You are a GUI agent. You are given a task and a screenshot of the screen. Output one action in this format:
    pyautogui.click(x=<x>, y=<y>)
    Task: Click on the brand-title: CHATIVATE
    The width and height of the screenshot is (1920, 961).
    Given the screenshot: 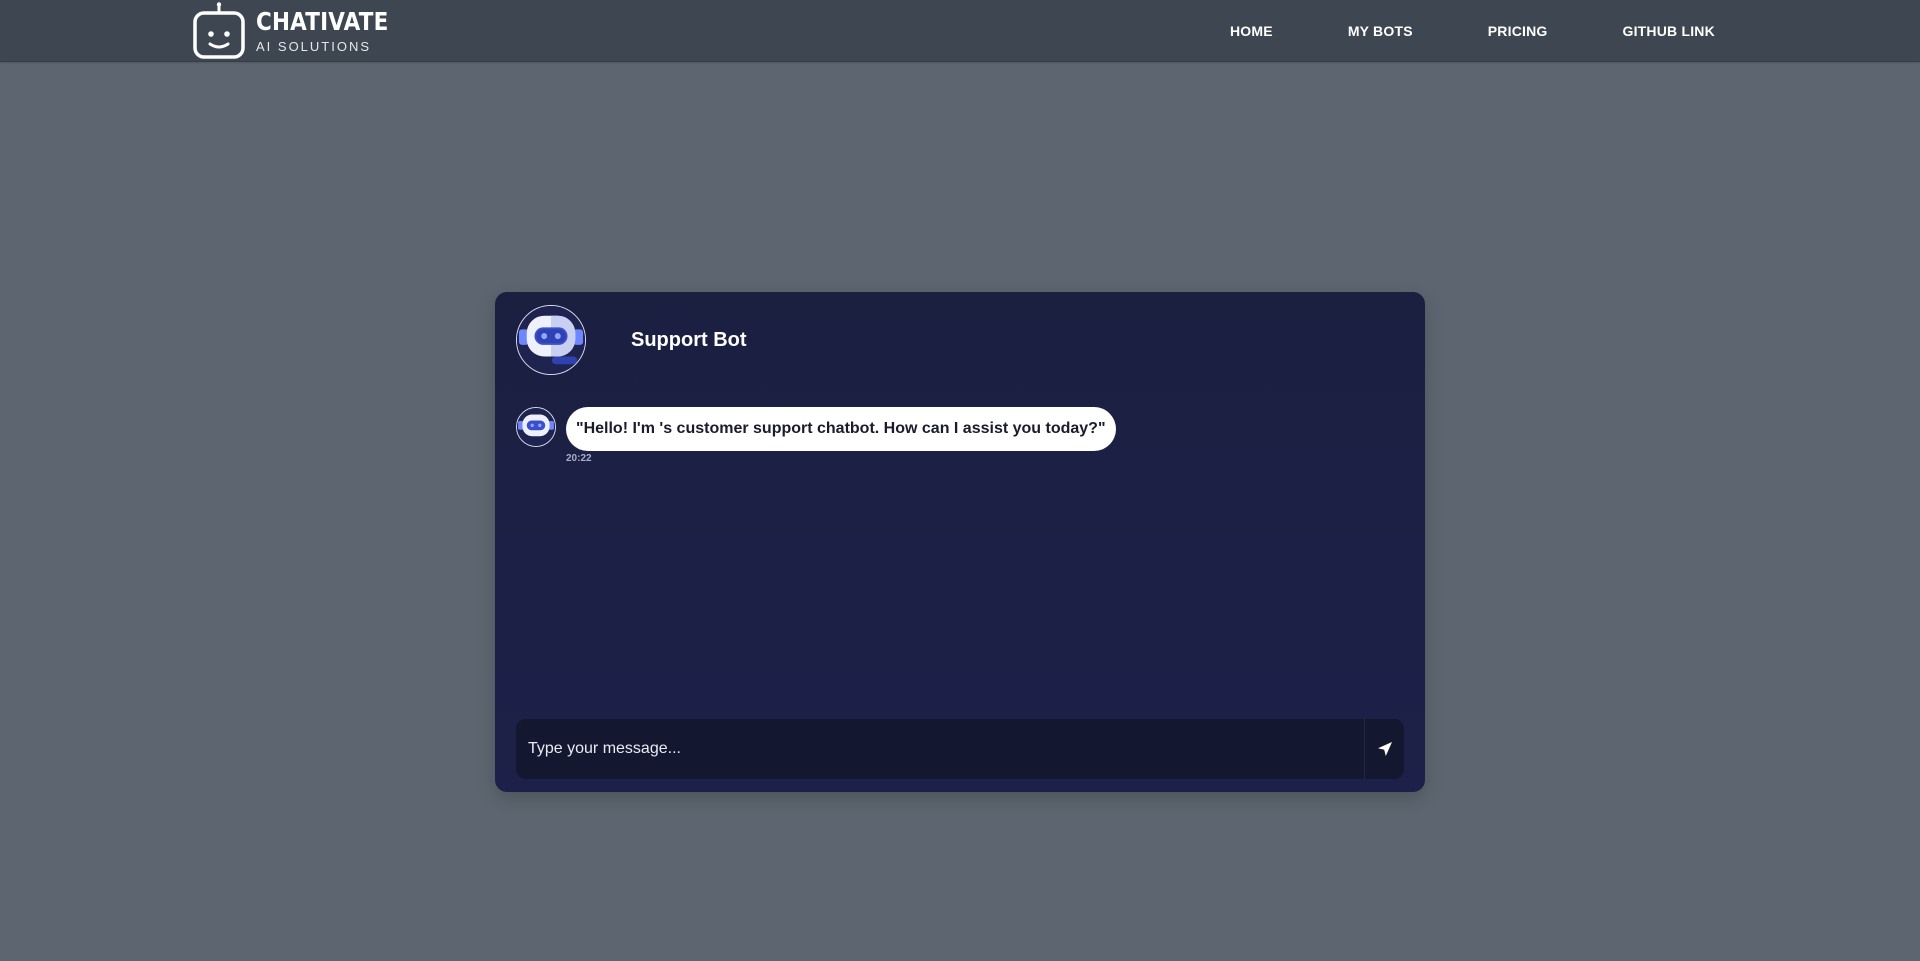 What is the action you would take?
    pyautogui.click(x=322, y=21)
    